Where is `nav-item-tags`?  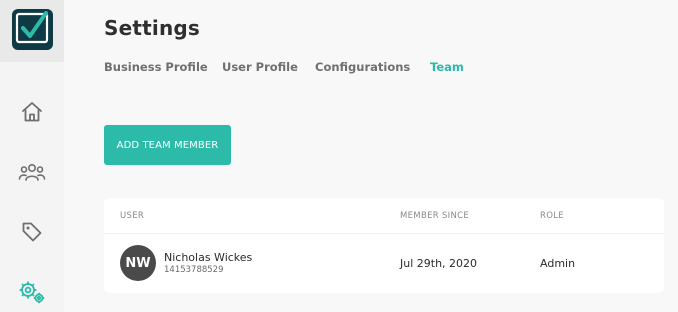
nav-item-tags is located at coordinates (32, 232).